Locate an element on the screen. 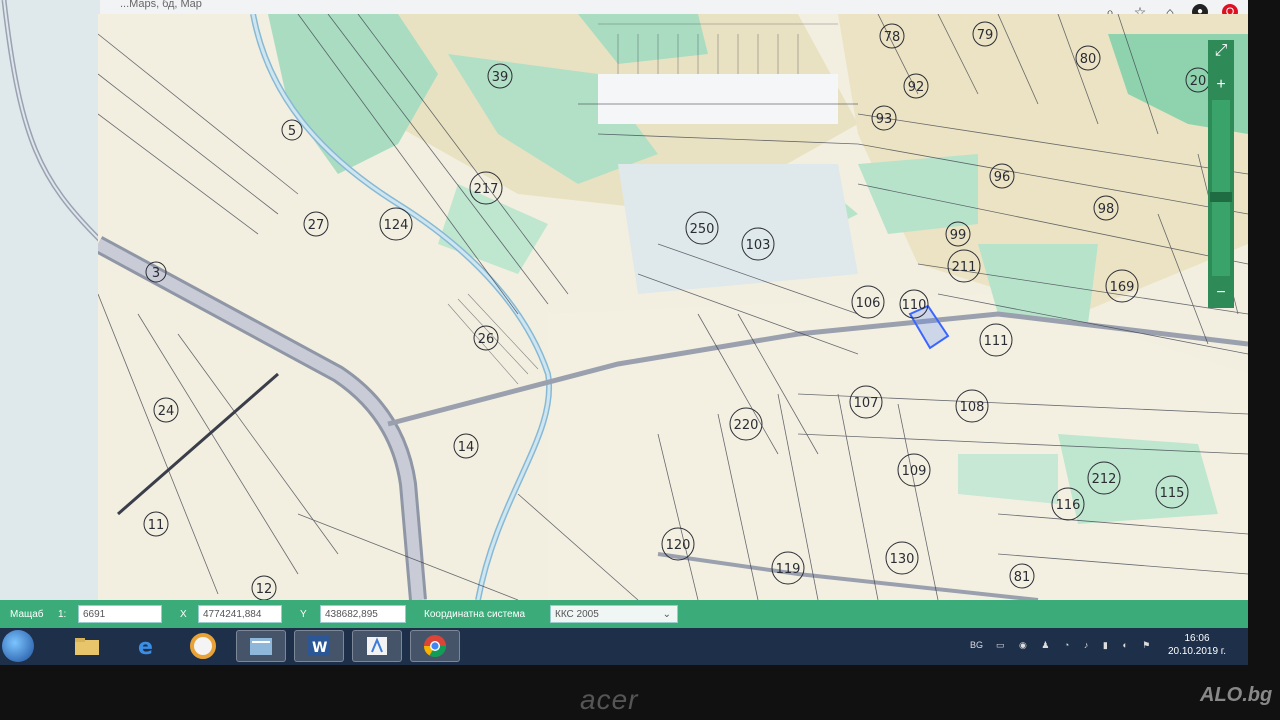 The width and height of the screenshot is (1280, 720). x-label: X is located at coordinates (183, 614).